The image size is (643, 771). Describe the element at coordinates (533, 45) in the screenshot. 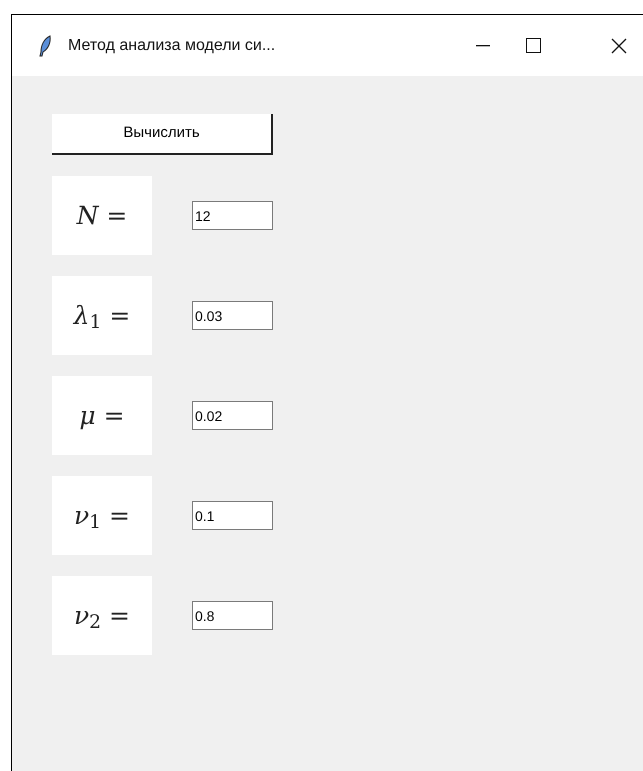

I see `maximize-icon` at that location.